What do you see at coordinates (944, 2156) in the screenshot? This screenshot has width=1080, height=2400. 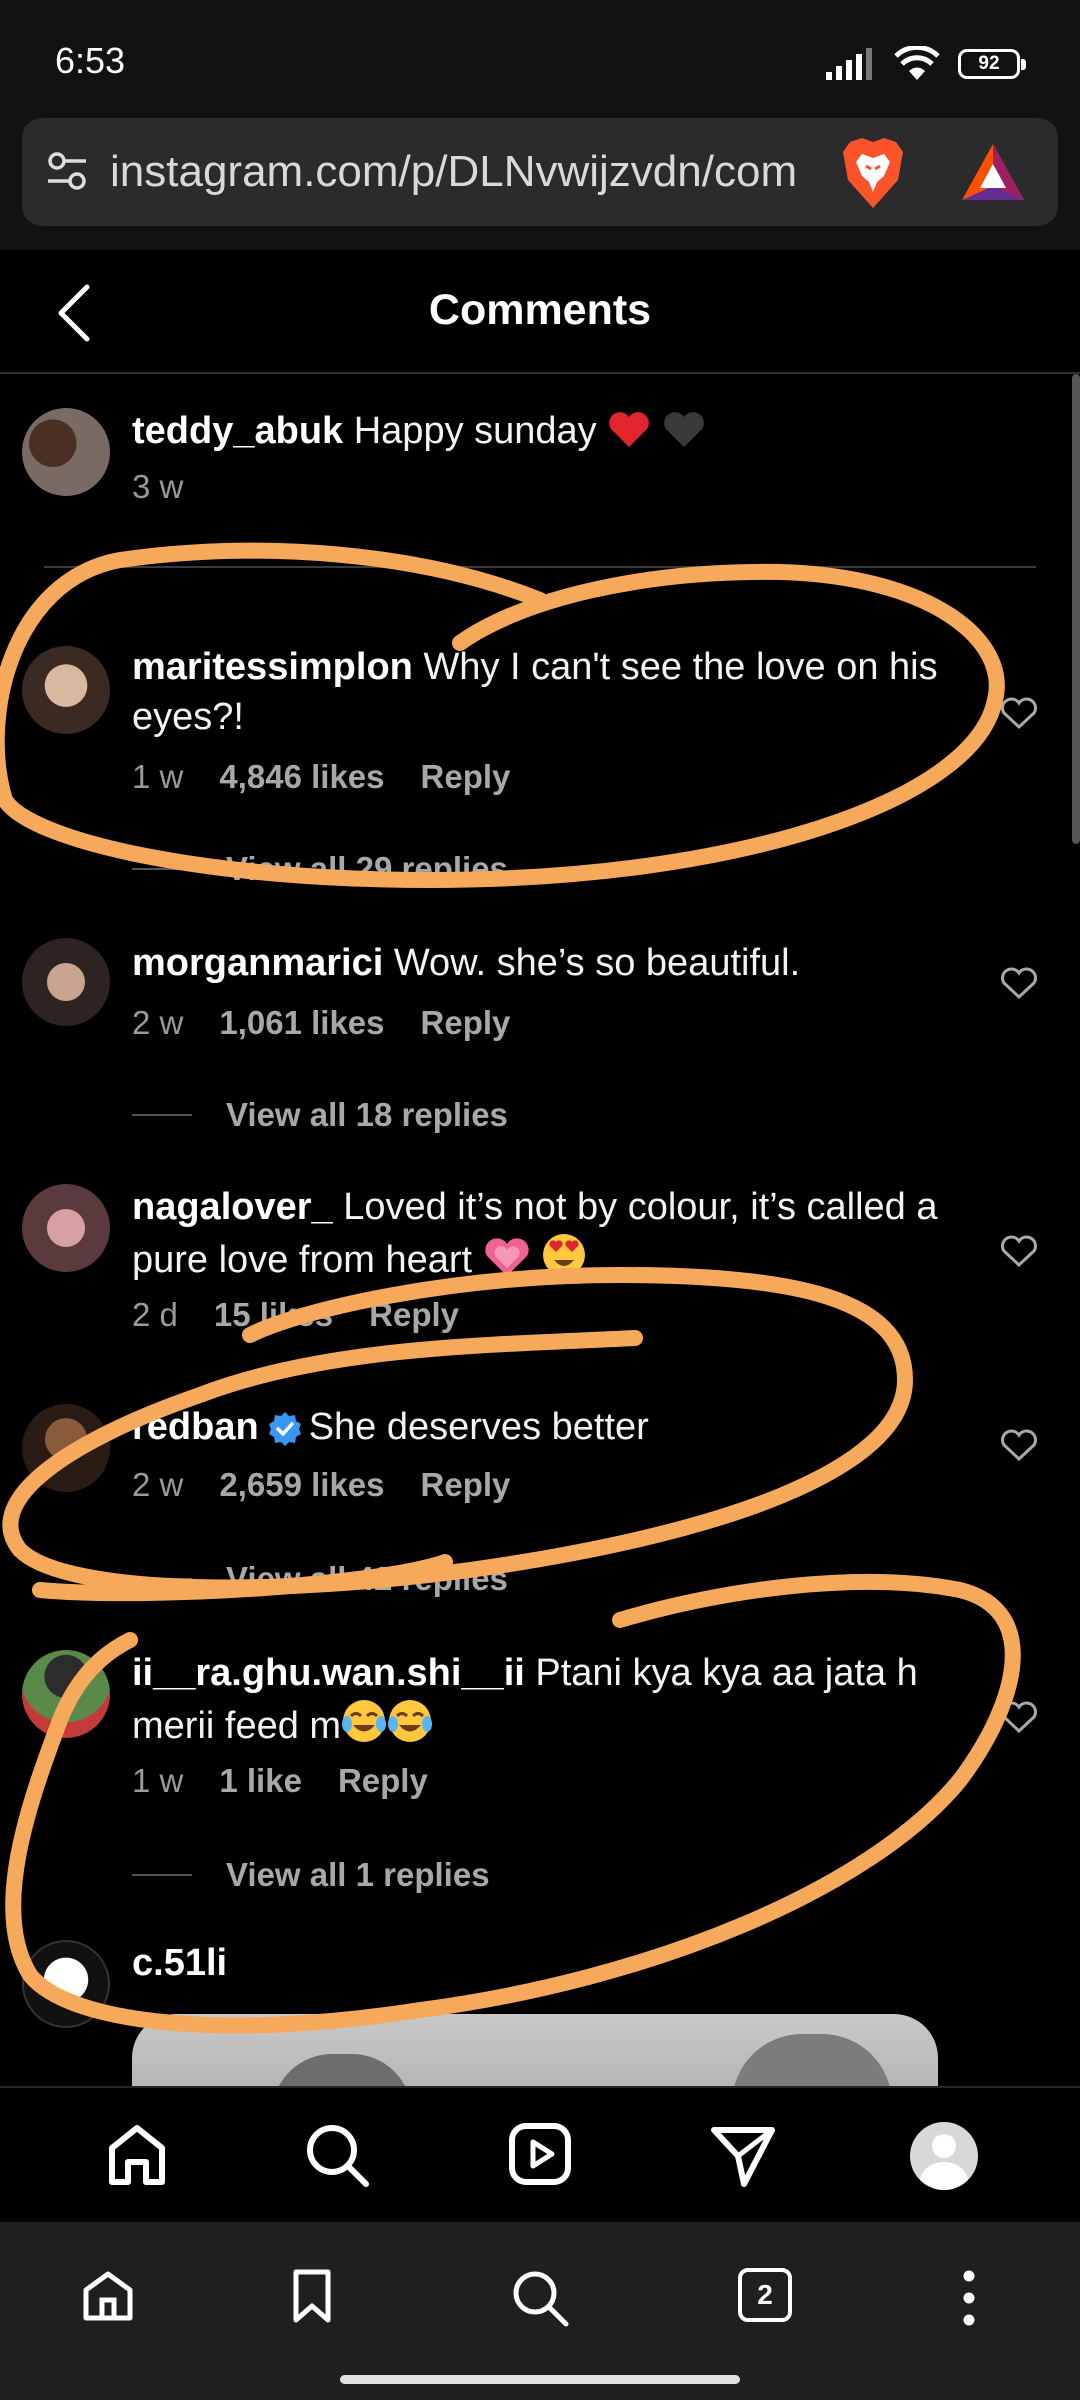 I see `profile-avatar` at bounding box center [944, 2156].